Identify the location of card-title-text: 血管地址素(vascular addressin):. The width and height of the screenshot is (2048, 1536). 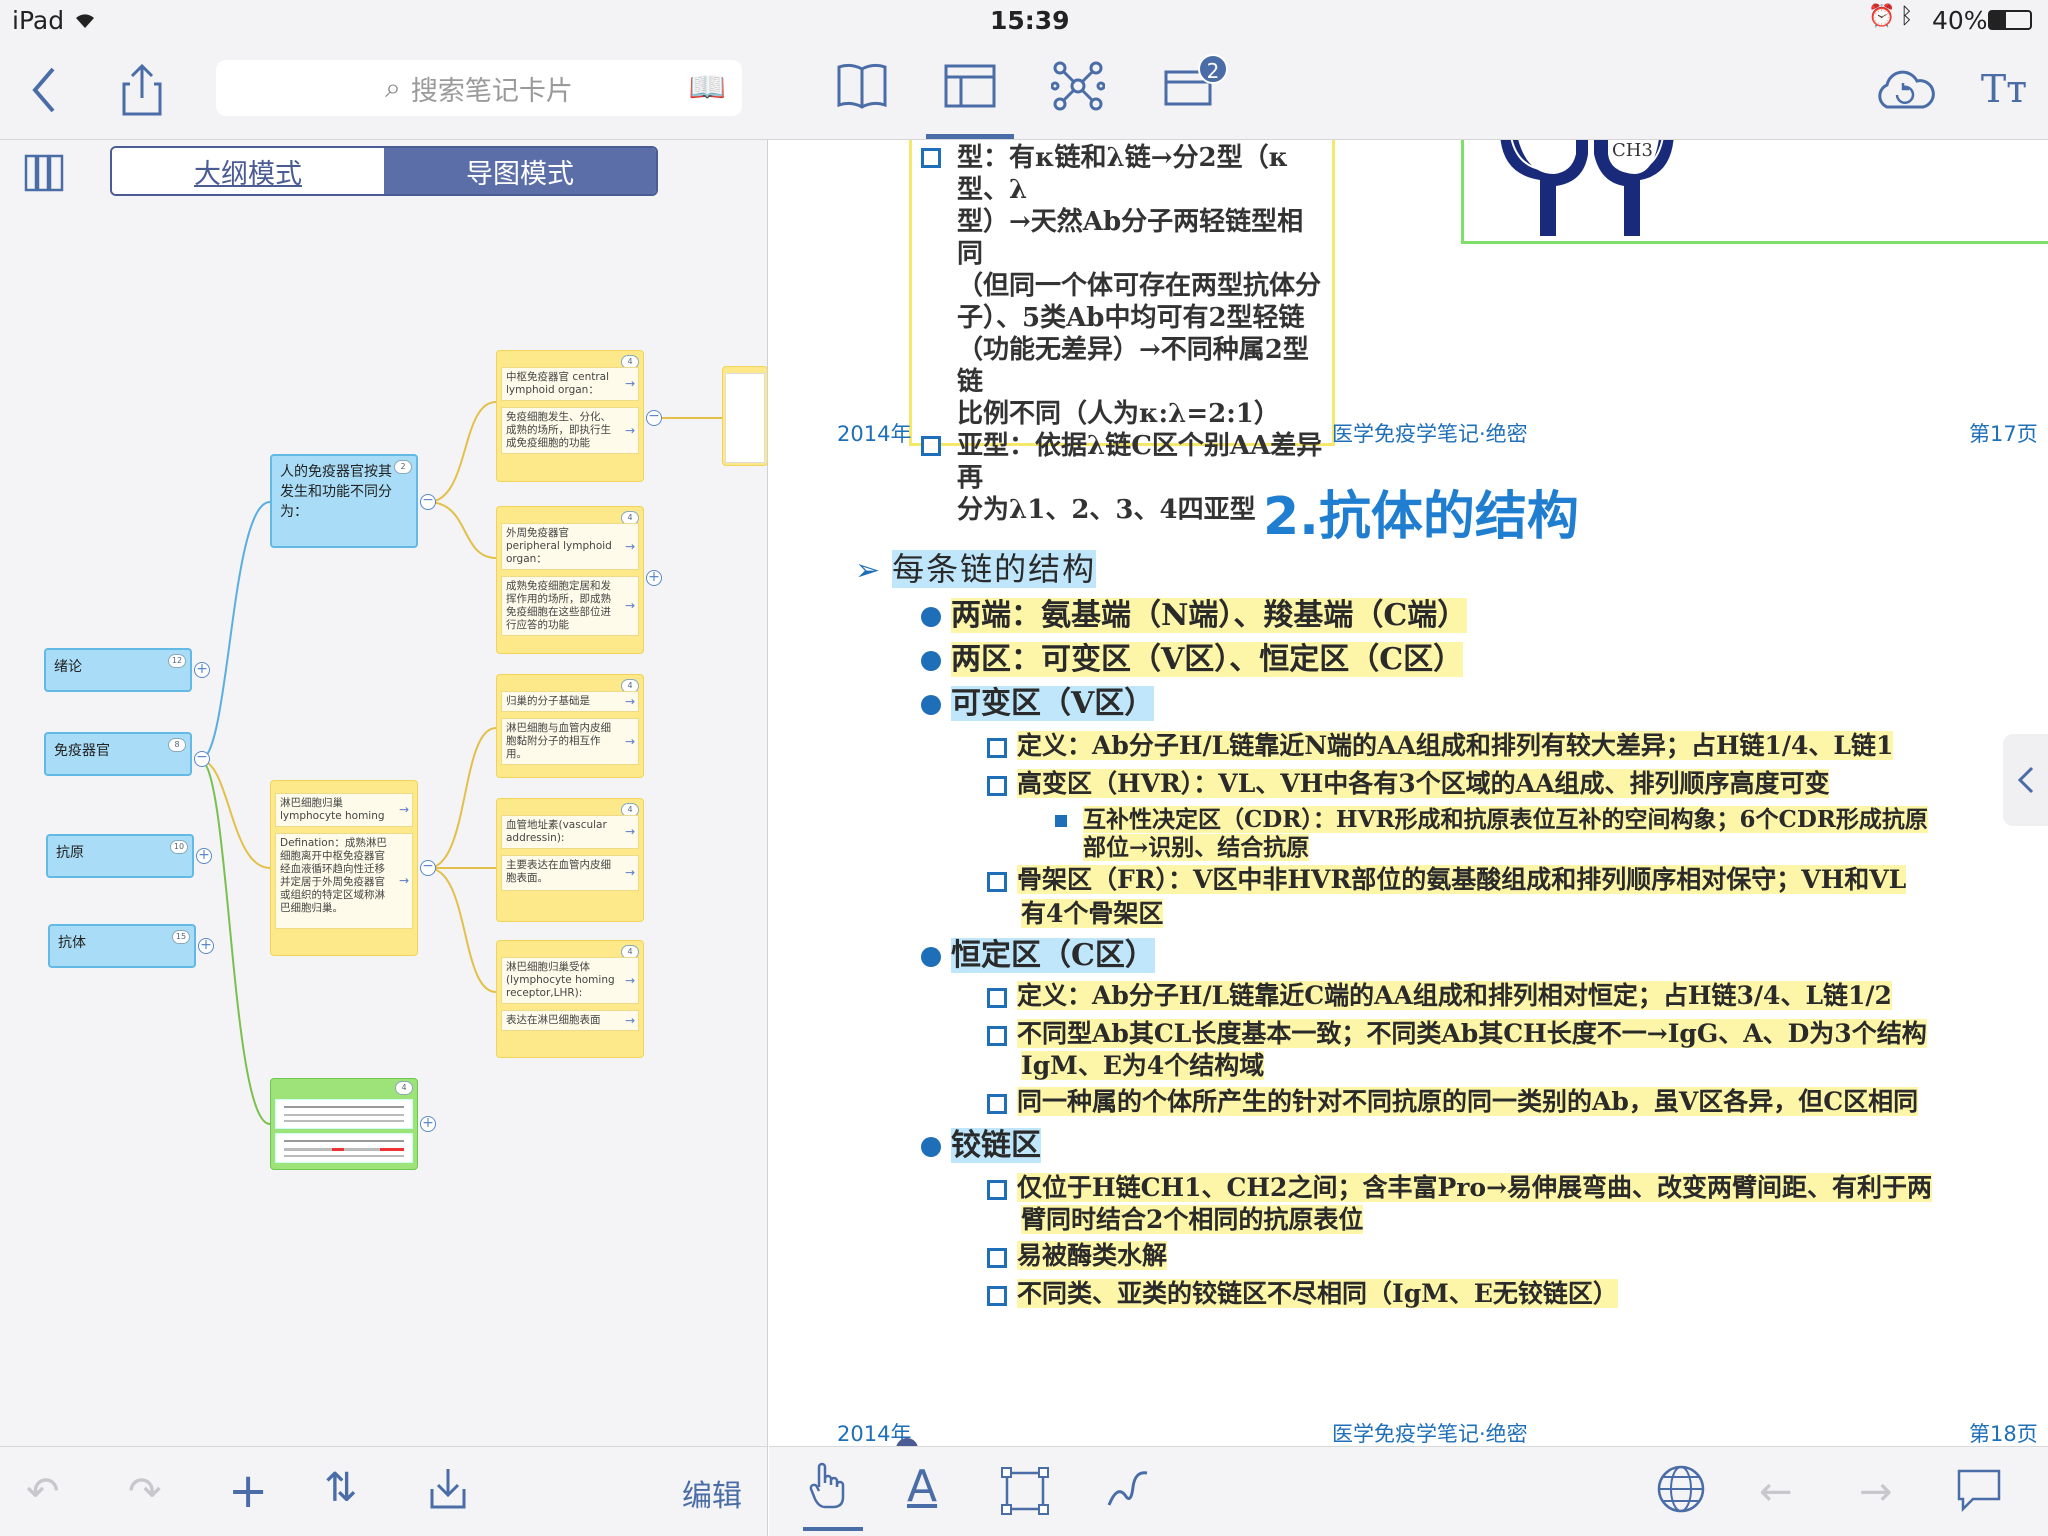
(556, 831).